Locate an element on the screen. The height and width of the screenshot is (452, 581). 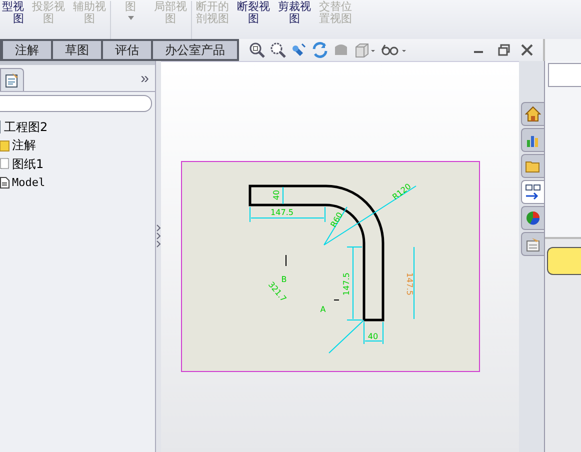
home-icon is located at coordinates (533, 114).